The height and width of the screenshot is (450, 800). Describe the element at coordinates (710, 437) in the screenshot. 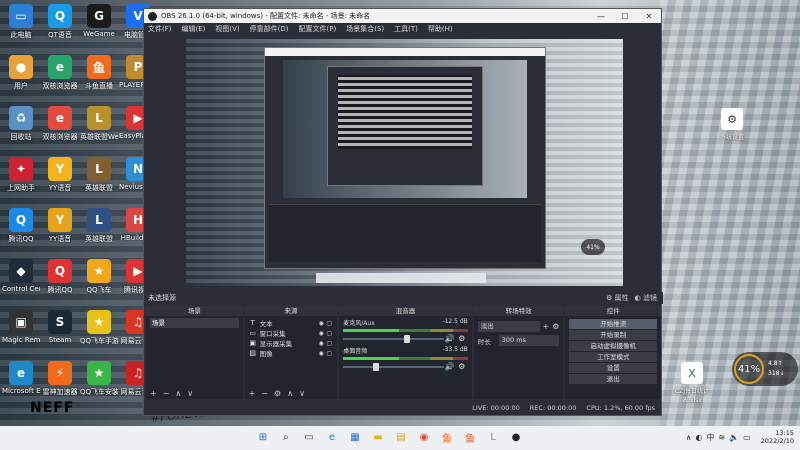

I see `ime-icon: 中` at that location.